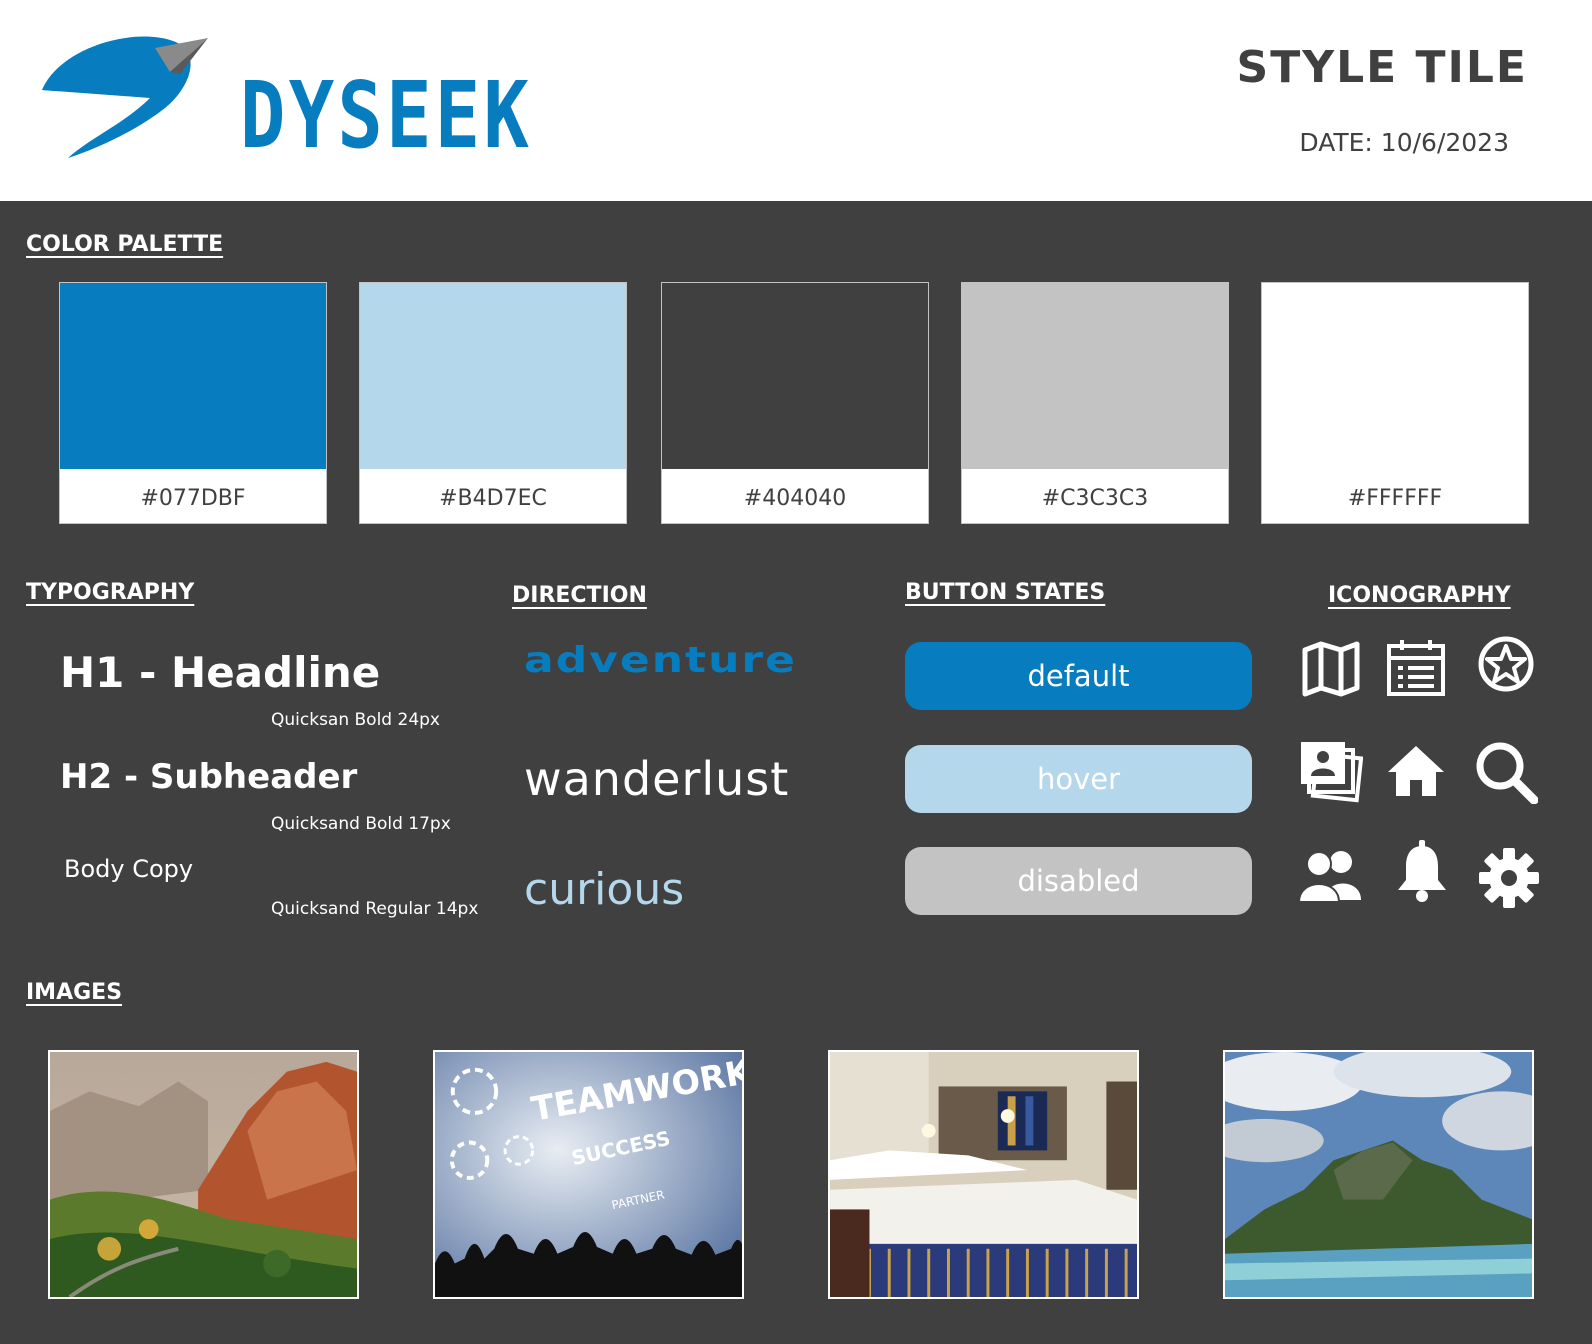 This screenshot has width=1592, height=1344. Describe the element at coordinates (1078, 676) in the screenshot. I see `default-button: default` at that location.